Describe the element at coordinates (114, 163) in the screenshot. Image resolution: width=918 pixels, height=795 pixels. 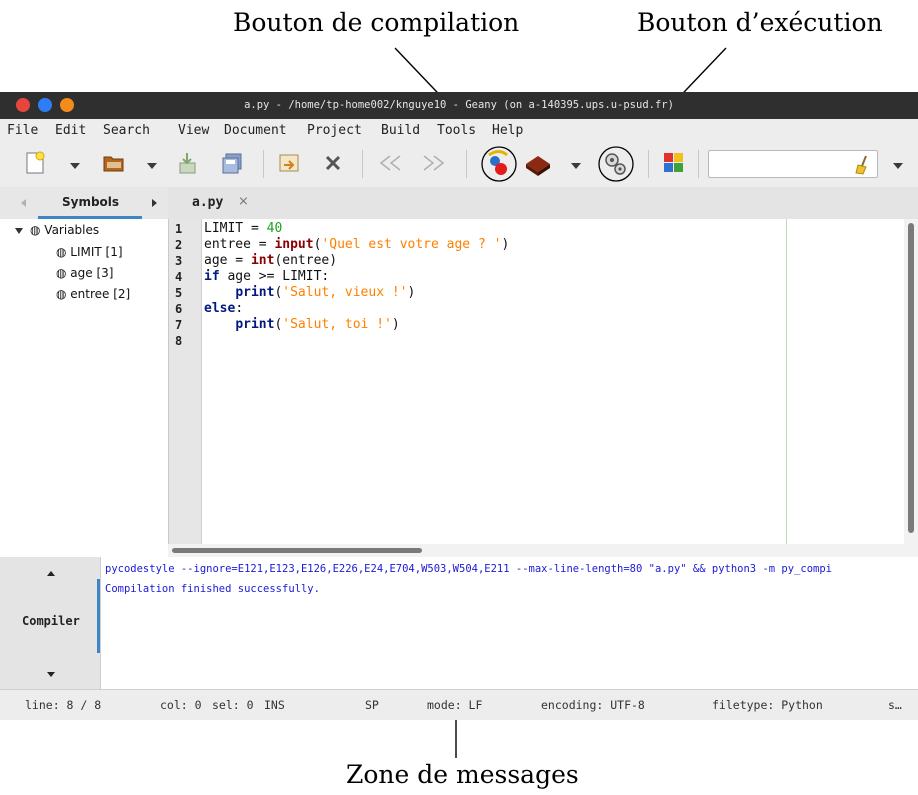
I see `open-file-icon` at that location.